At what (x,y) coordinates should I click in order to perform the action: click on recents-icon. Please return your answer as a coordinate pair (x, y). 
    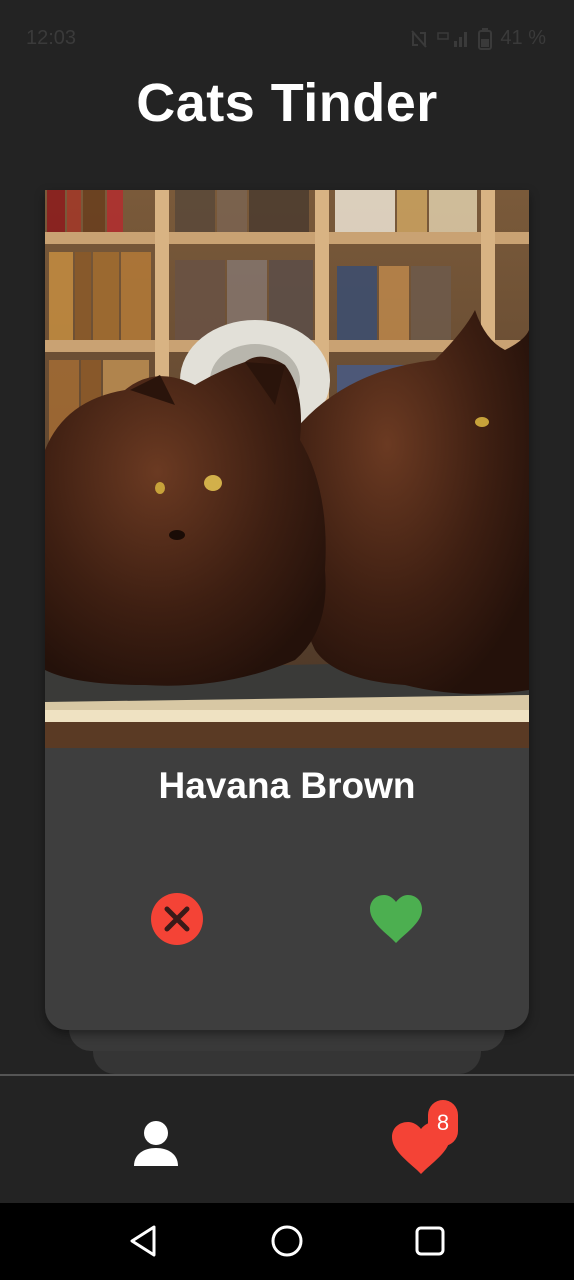
    Looking at the image, I should click on (430, 1241).